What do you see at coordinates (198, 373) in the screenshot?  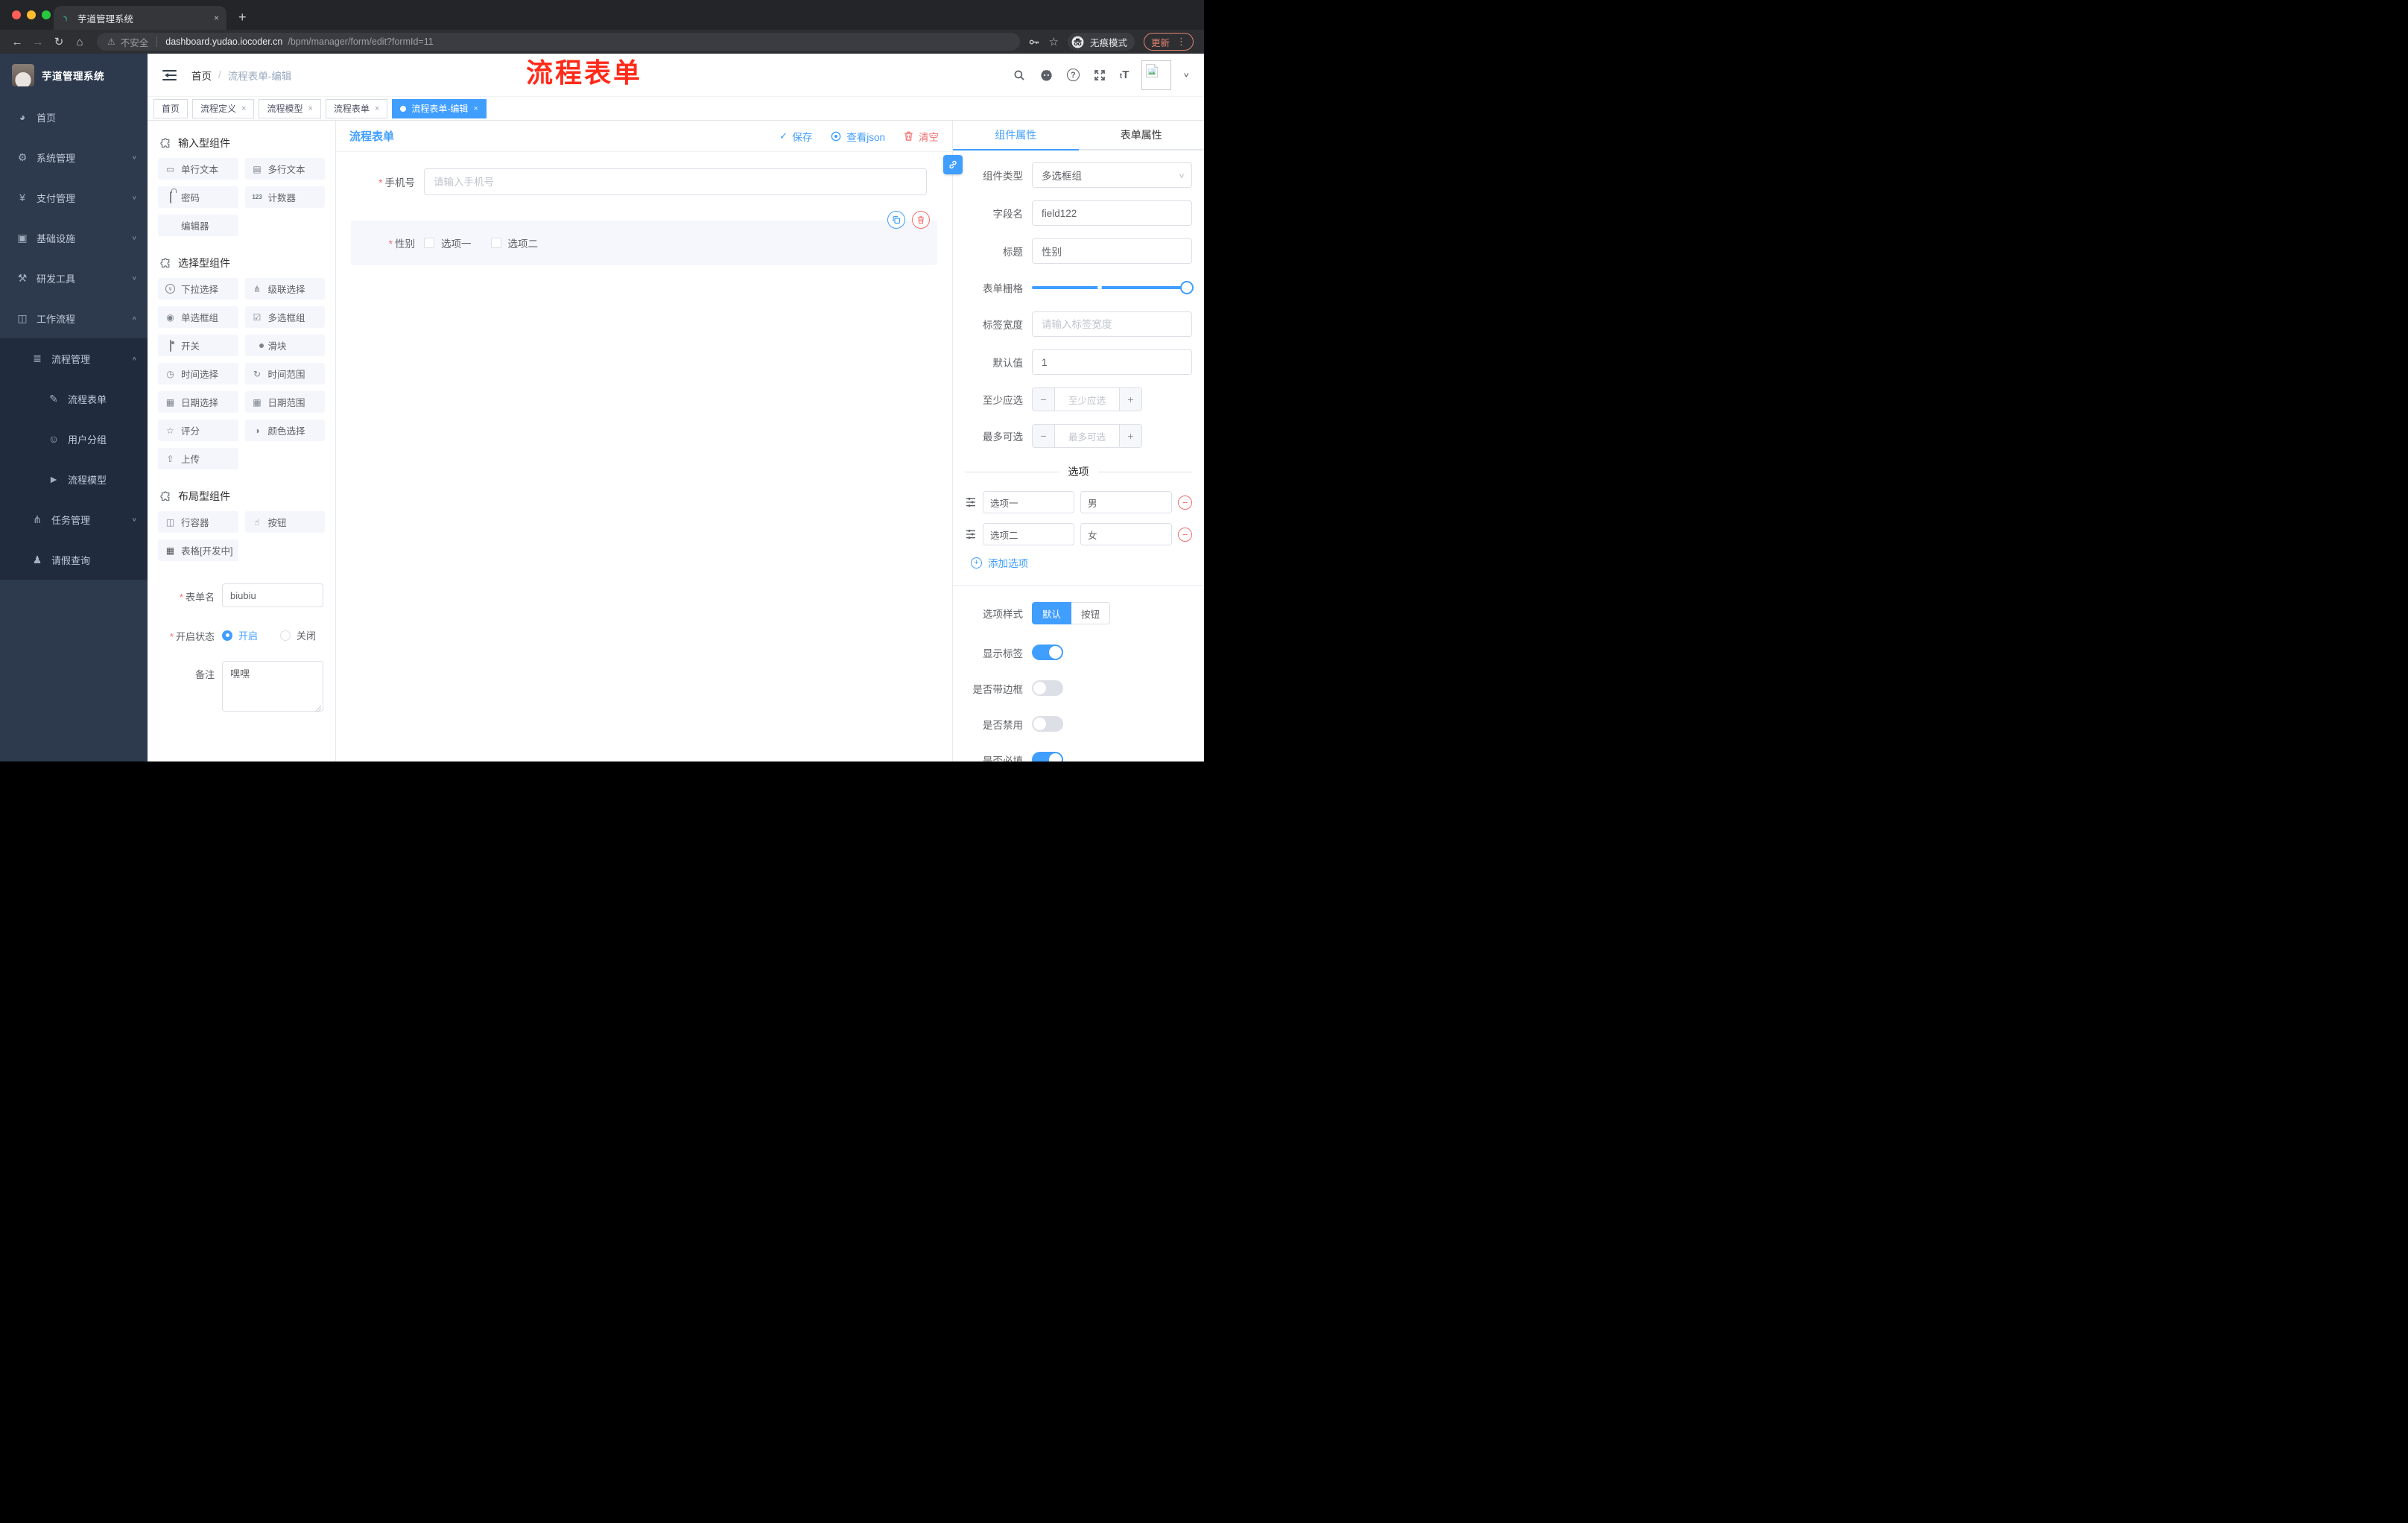 I see `palette-item-time-picker: ◷ 时间选择` at bounding box center [198, 373].